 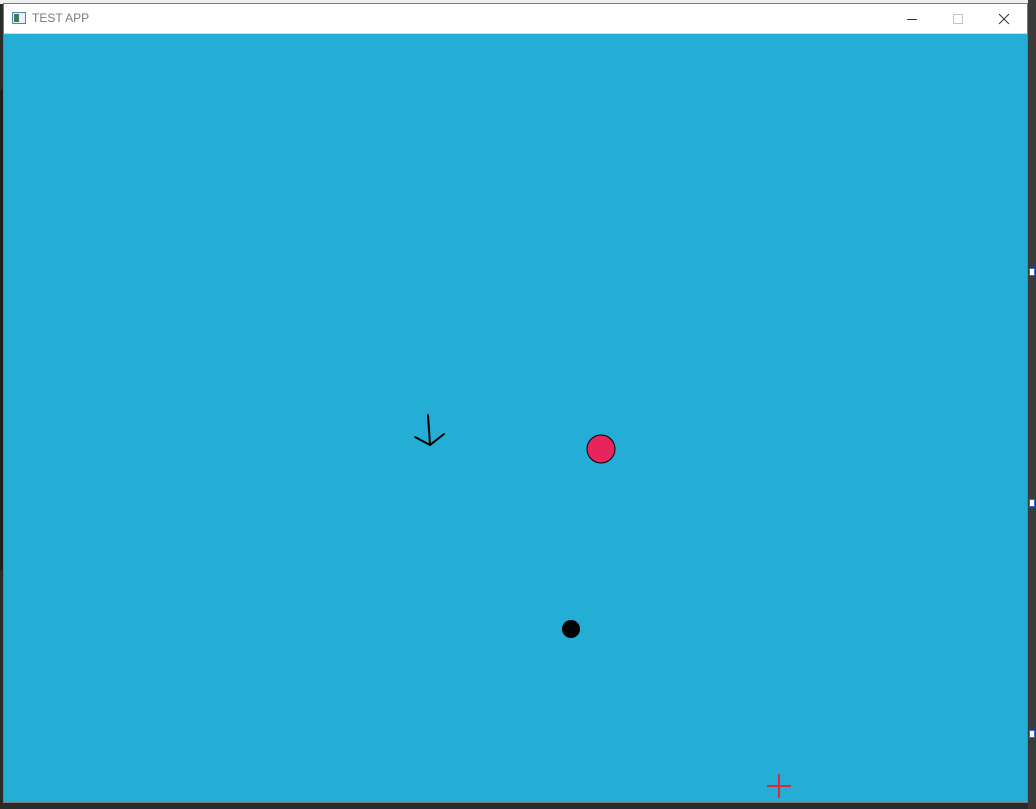 I want to click on maximize-button, so click(x=958, y=18).